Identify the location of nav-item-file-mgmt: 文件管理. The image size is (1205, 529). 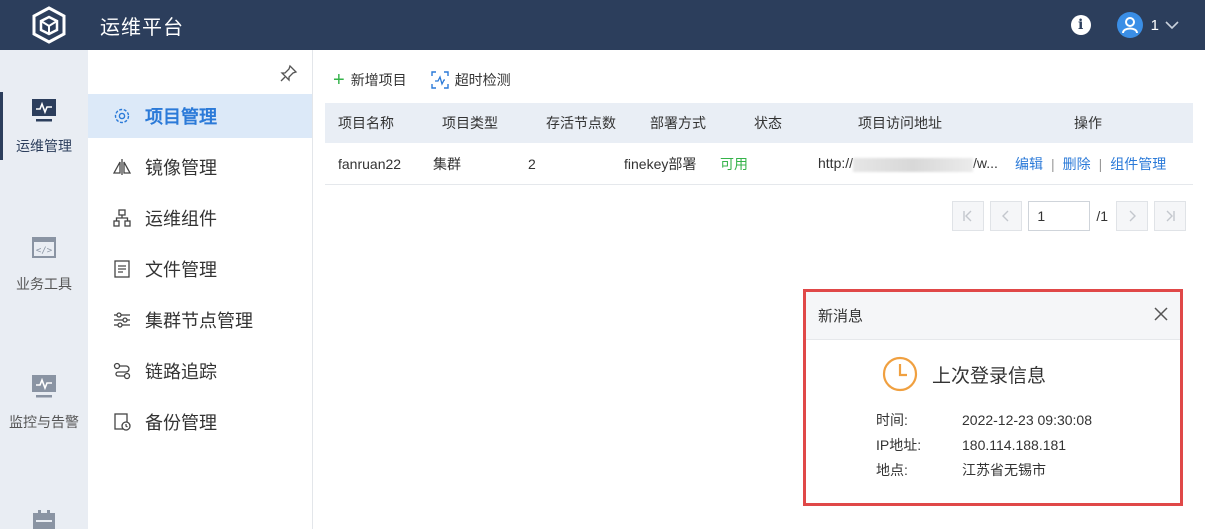
(200, 269).